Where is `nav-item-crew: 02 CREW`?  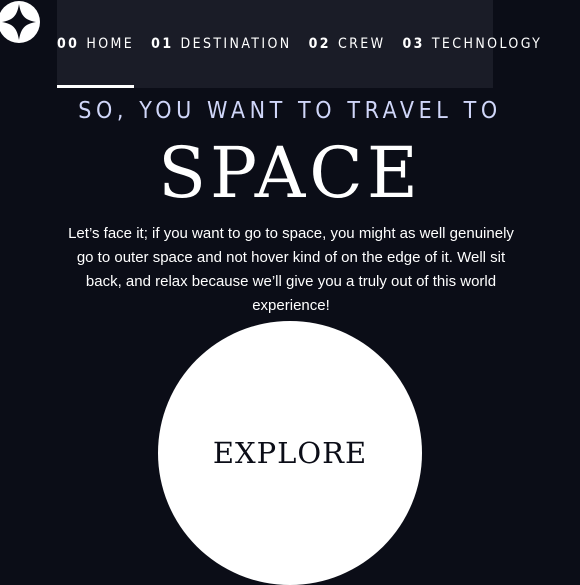 nav-item-crew: 02 CREW is located at coordinates (347, 44).